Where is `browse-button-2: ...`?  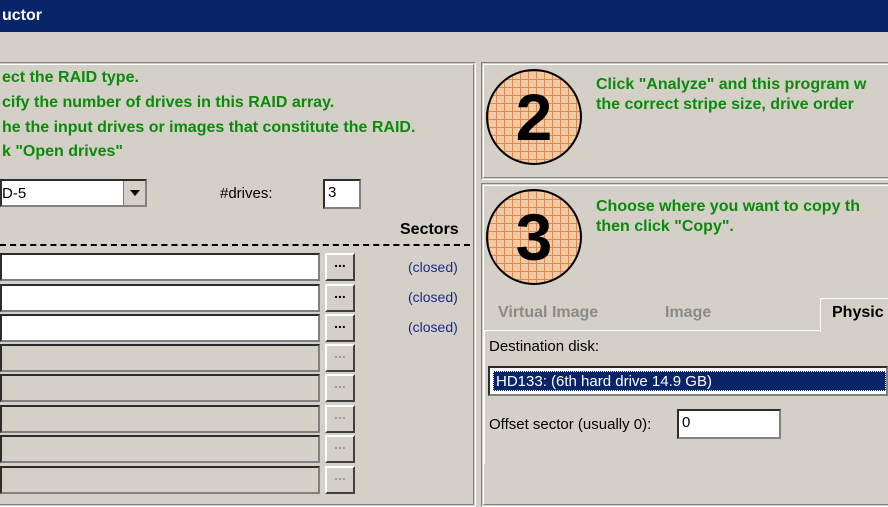 browse-button-2: ... is located at coordinates (340, 298).